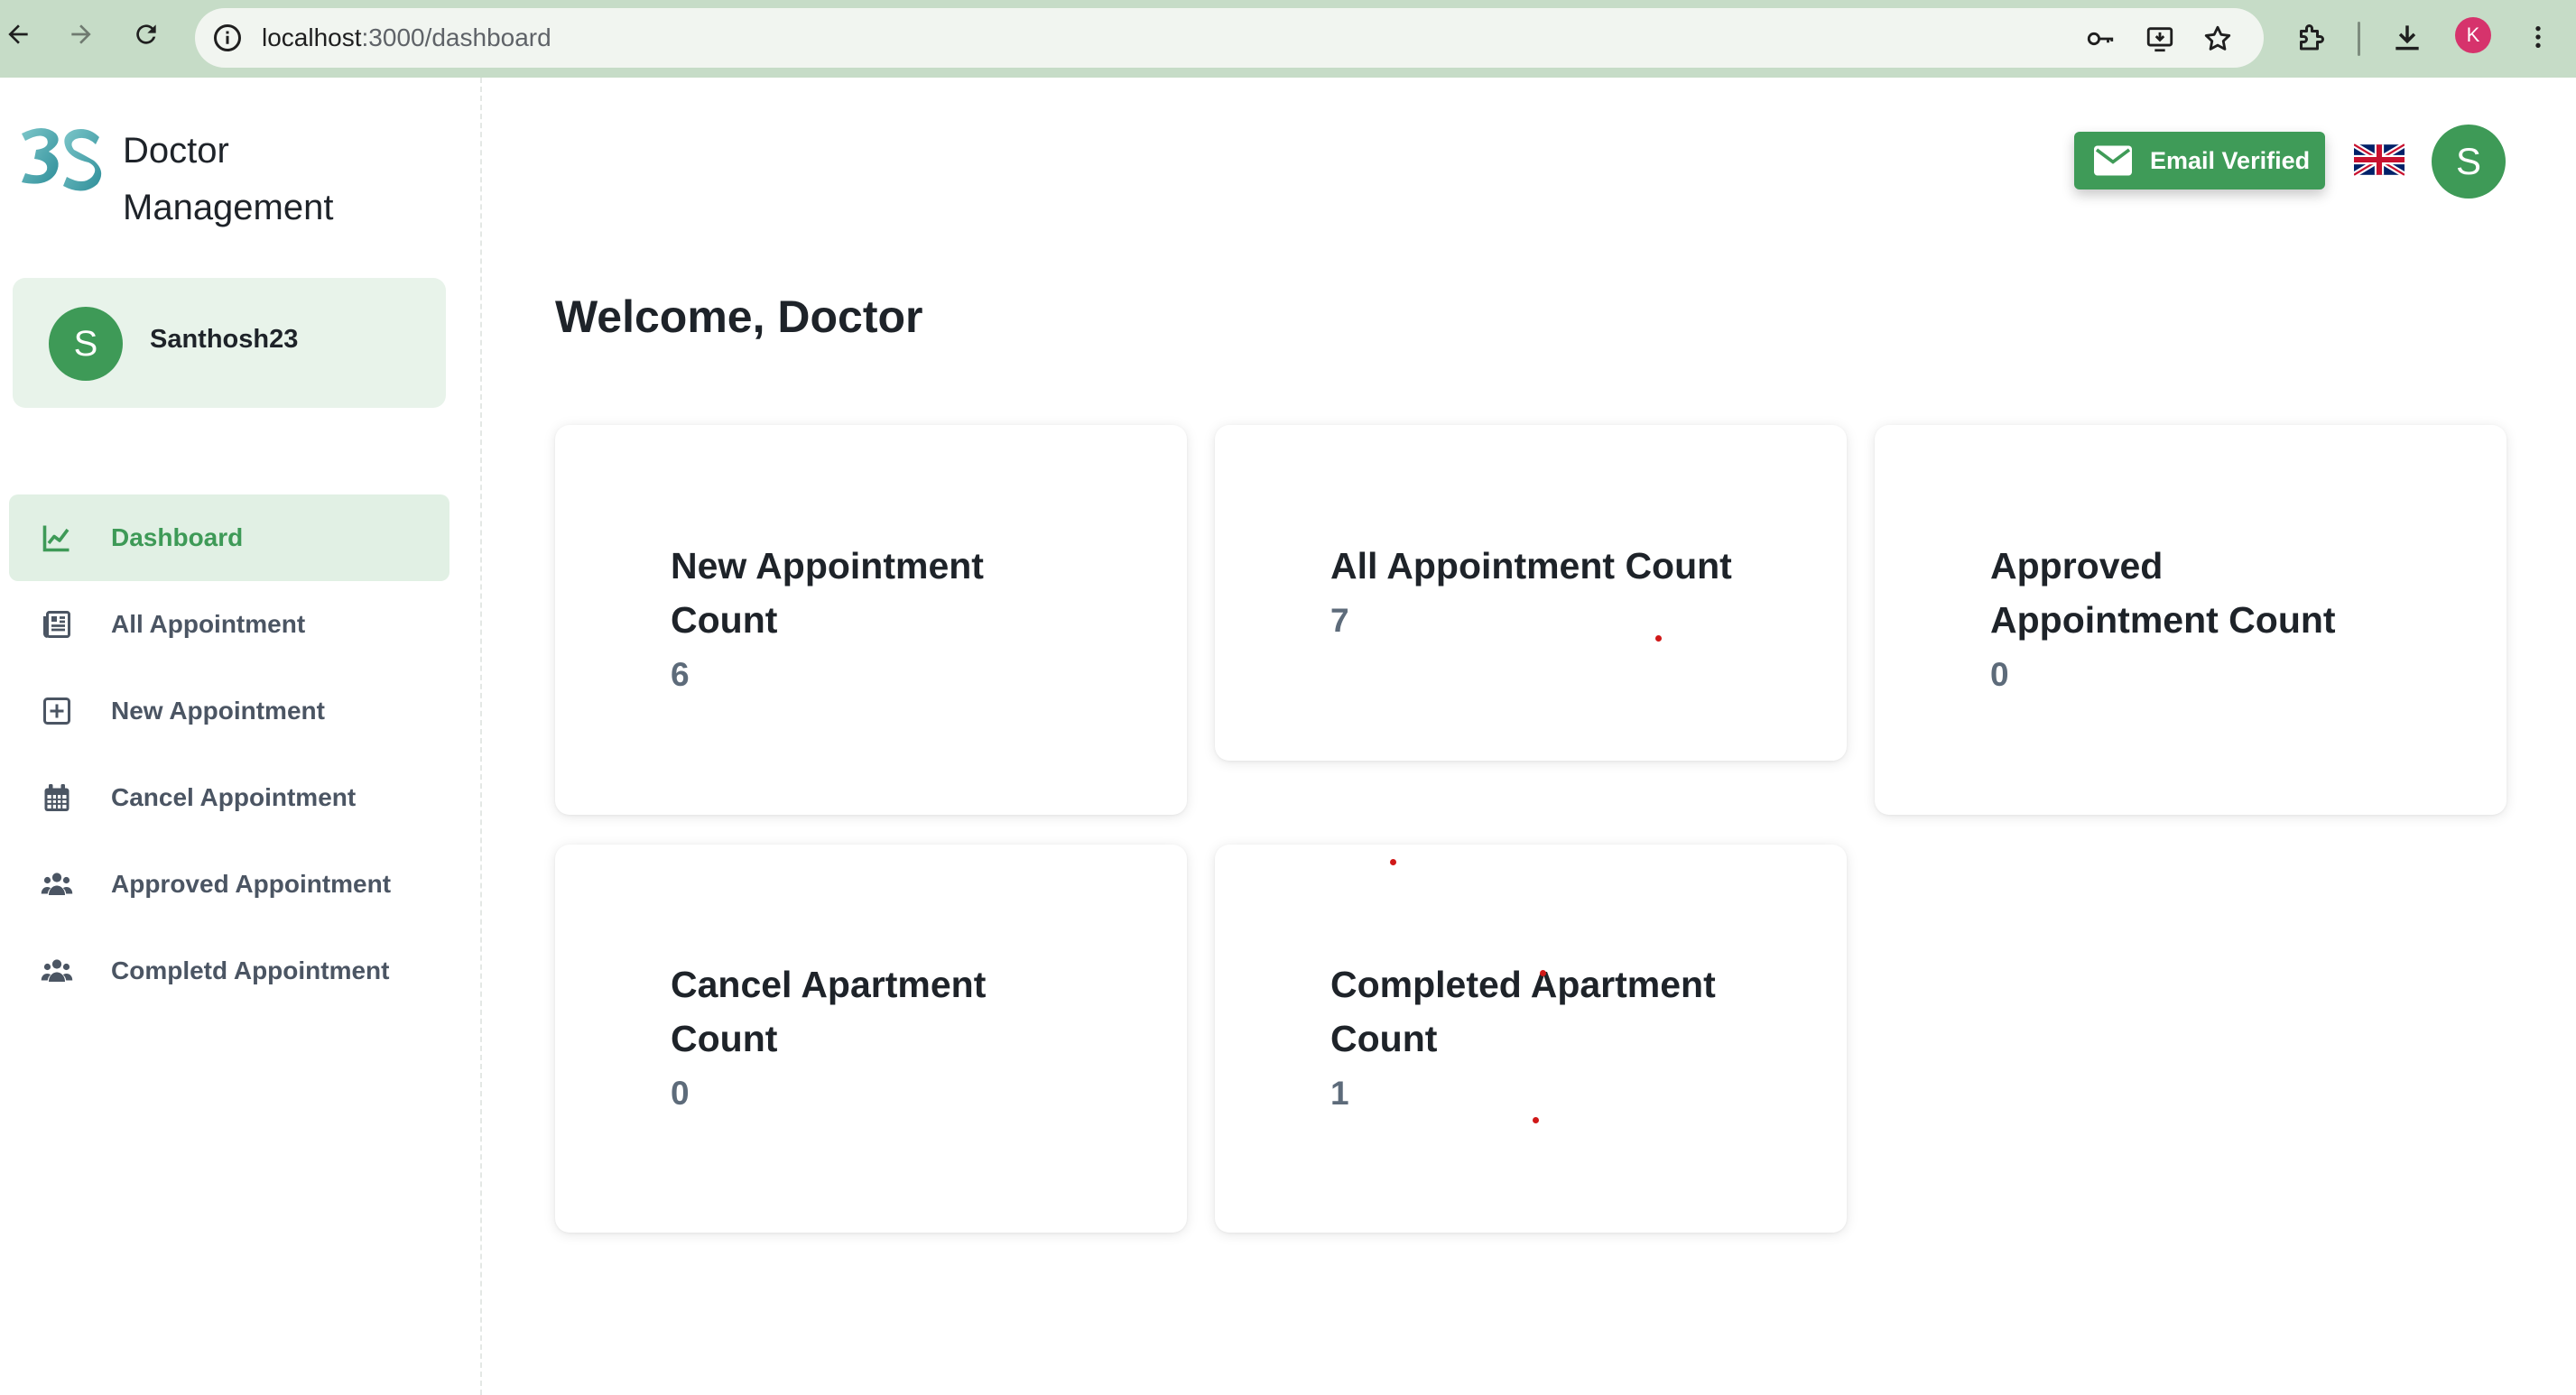 This screenshot has width=2576, height=1395. I want to click on url-text: localhost:3000/dashboard, so click(406, 38).